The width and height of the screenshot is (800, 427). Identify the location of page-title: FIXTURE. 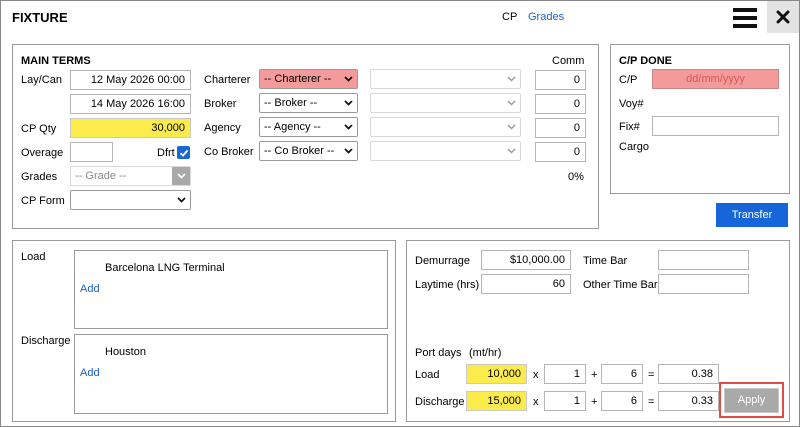
(40, 17).